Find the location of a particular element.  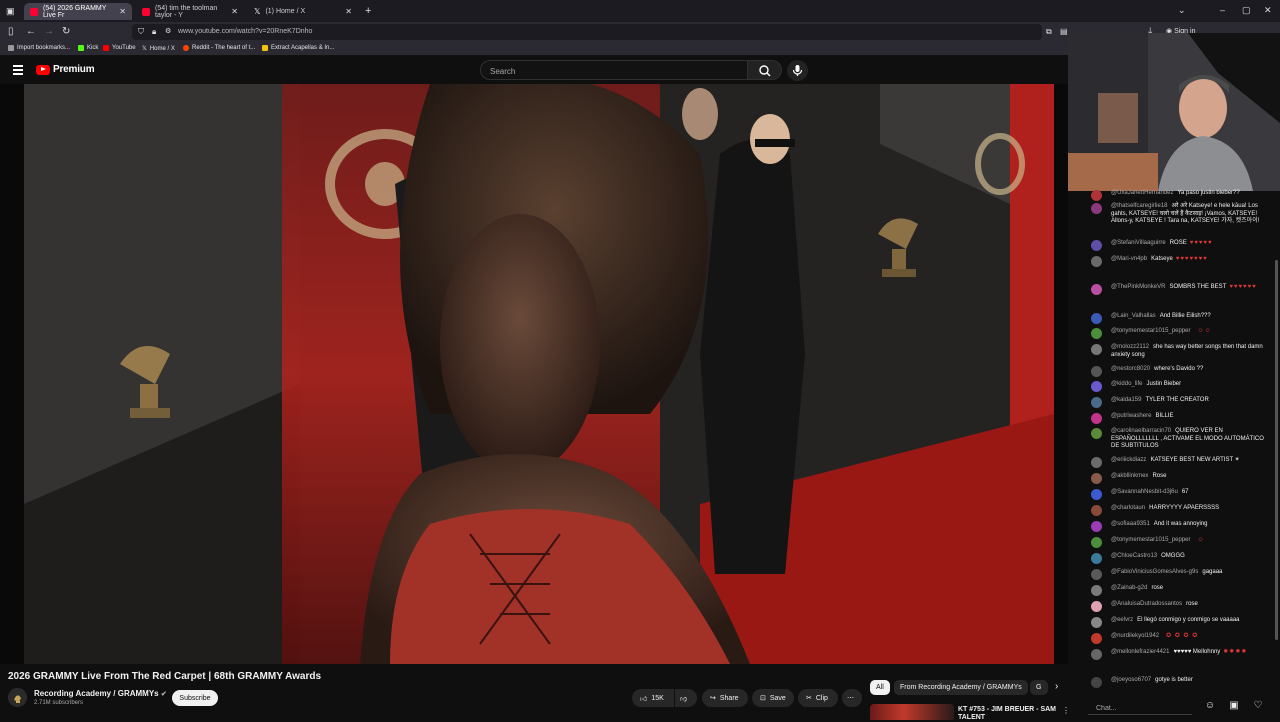

bookmark-kick: Kick is located at coordinates (88, 48).